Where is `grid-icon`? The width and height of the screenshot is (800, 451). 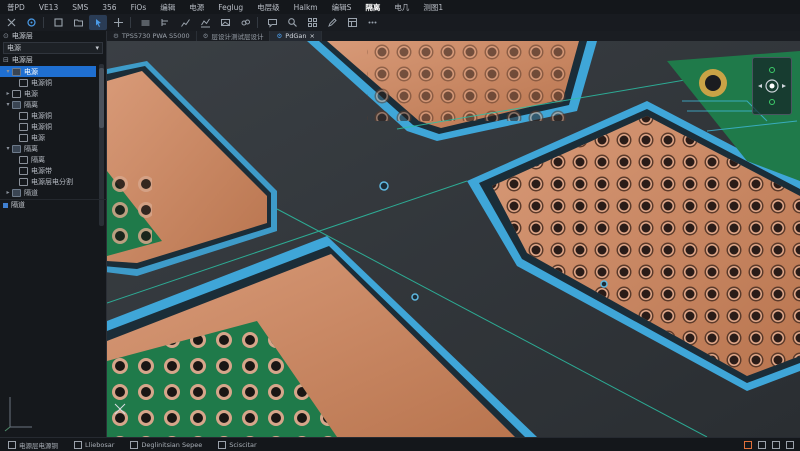 grid-icon is located at coordinates (312, 22).